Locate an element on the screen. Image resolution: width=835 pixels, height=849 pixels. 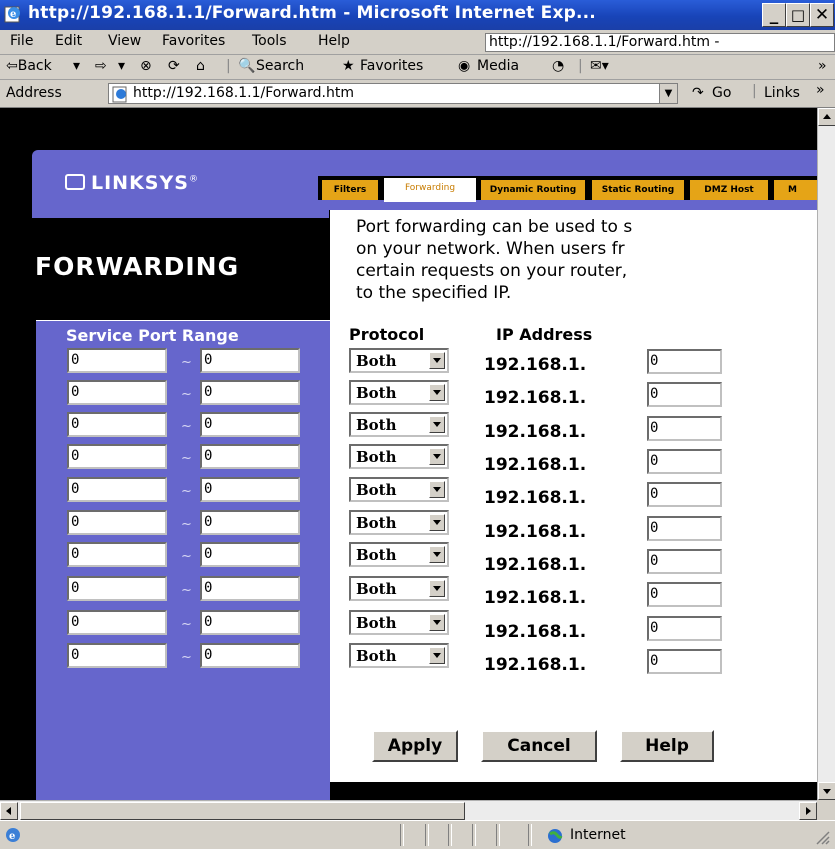
horizontal-scrollbar is located at coordinates (408, 810).